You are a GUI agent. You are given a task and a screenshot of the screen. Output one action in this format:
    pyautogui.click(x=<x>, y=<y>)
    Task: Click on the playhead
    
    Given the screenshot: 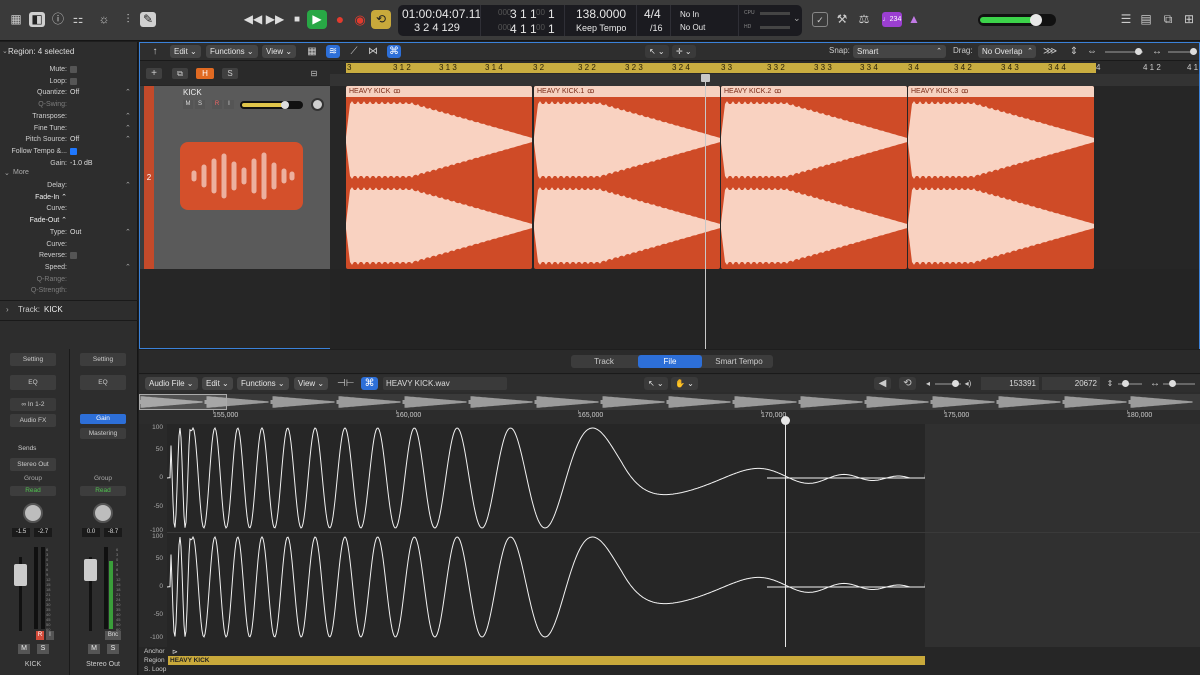 What is the action you would take?
    pyautogui.click(x=705, y=211)
    